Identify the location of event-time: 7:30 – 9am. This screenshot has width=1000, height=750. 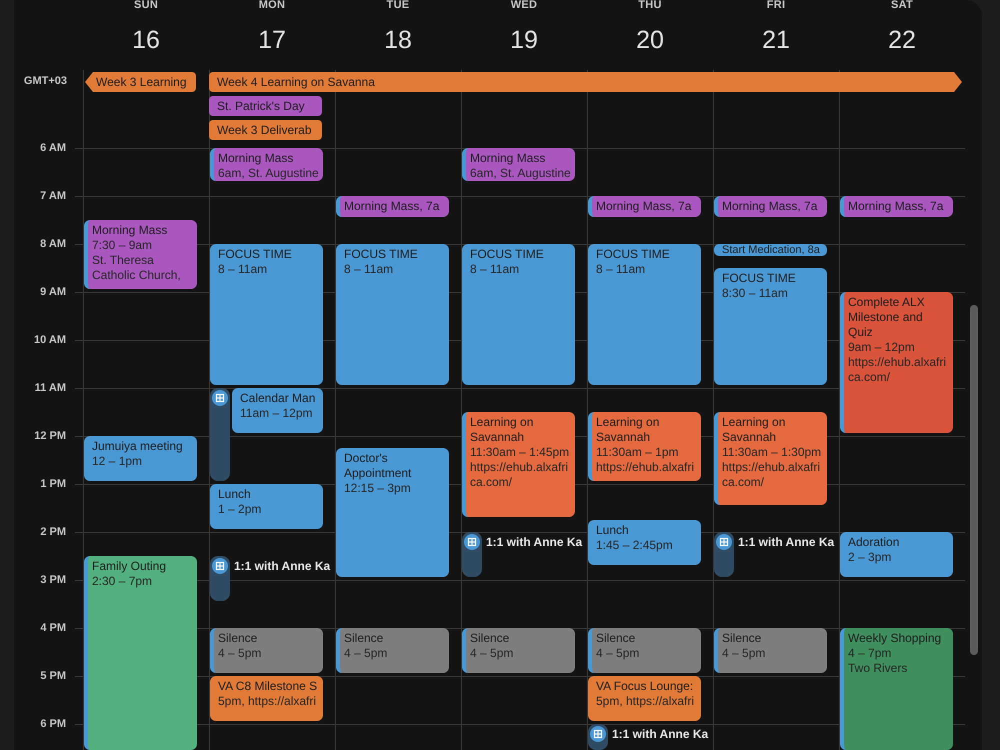
(122, 245).